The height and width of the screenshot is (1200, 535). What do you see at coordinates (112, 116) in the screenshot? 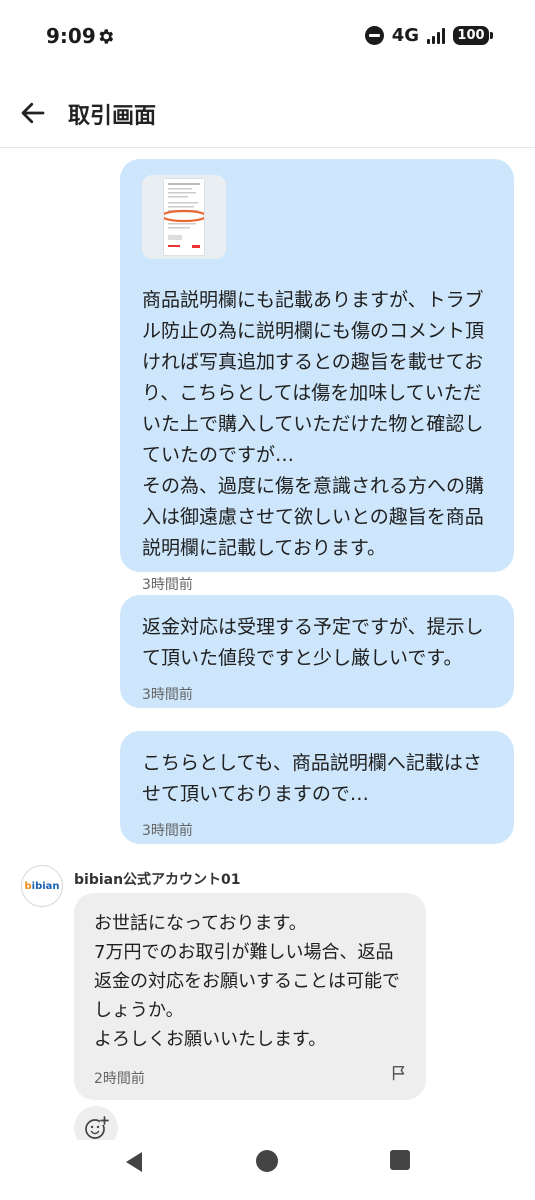
I see `page-title: 取引画面` at bounding box center [112, 116].